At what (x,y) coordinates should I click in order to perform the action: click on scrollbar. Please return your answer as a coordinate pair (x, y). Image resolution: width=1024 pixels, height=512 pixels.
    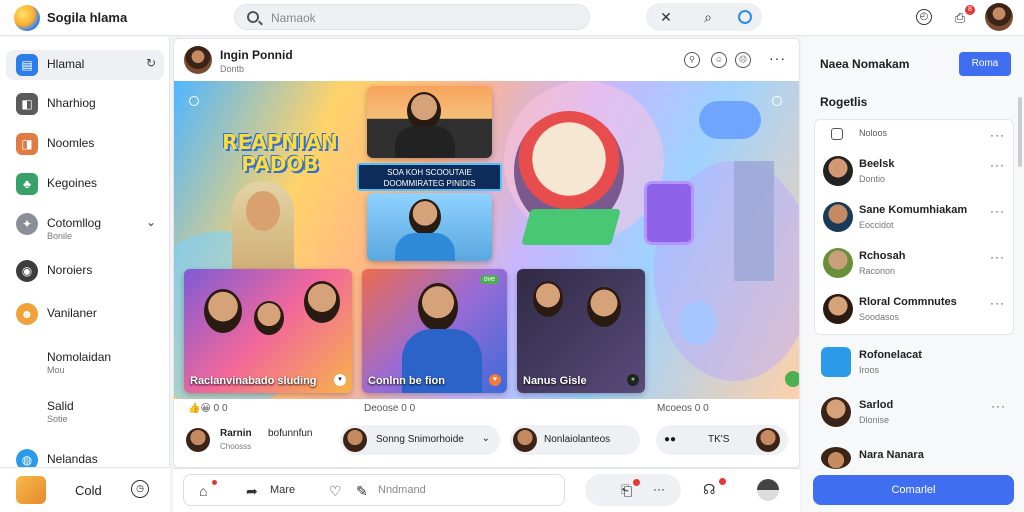
    Looking at the image, I should click on (1020, 132).